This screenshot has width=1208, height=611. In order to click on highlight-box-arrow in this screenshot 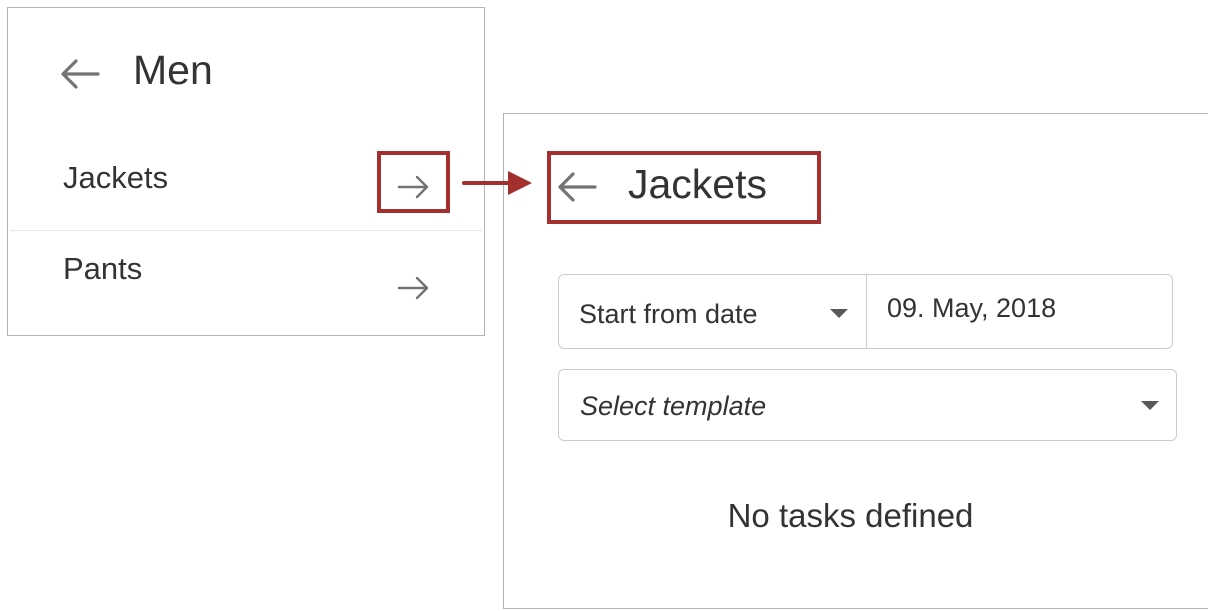, I will do `click(413, 182)`.